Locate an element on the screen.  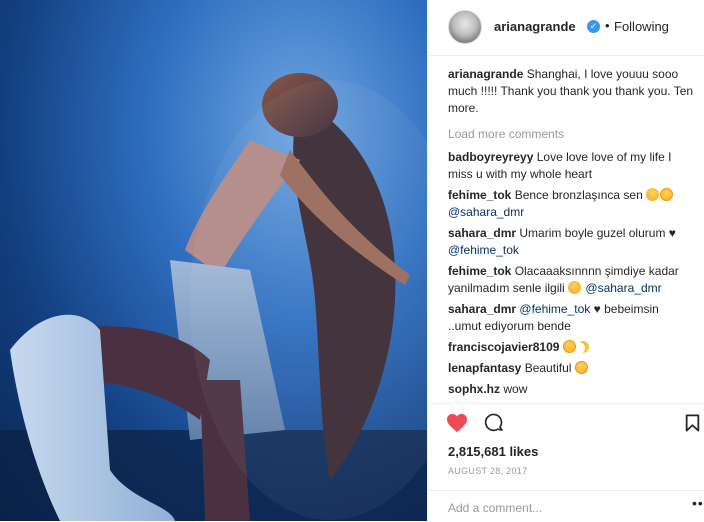
comment-text: Beautiful is located at coordinates (548, 368).